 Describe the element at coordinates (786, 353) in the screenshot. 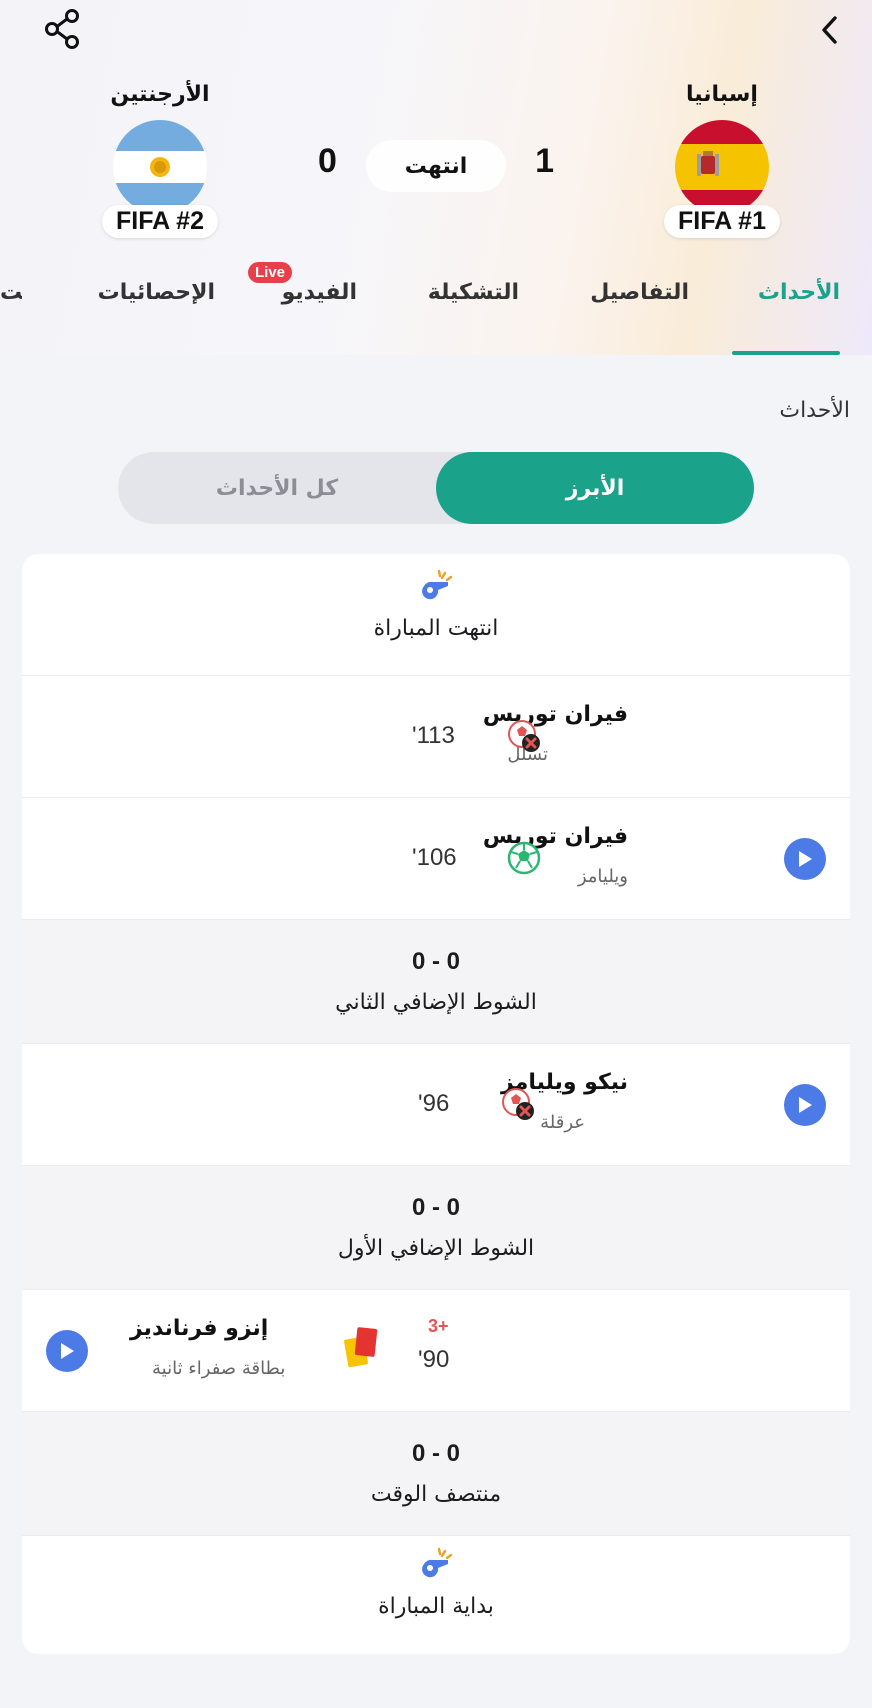

I see `active-tab-indicator` at that location.